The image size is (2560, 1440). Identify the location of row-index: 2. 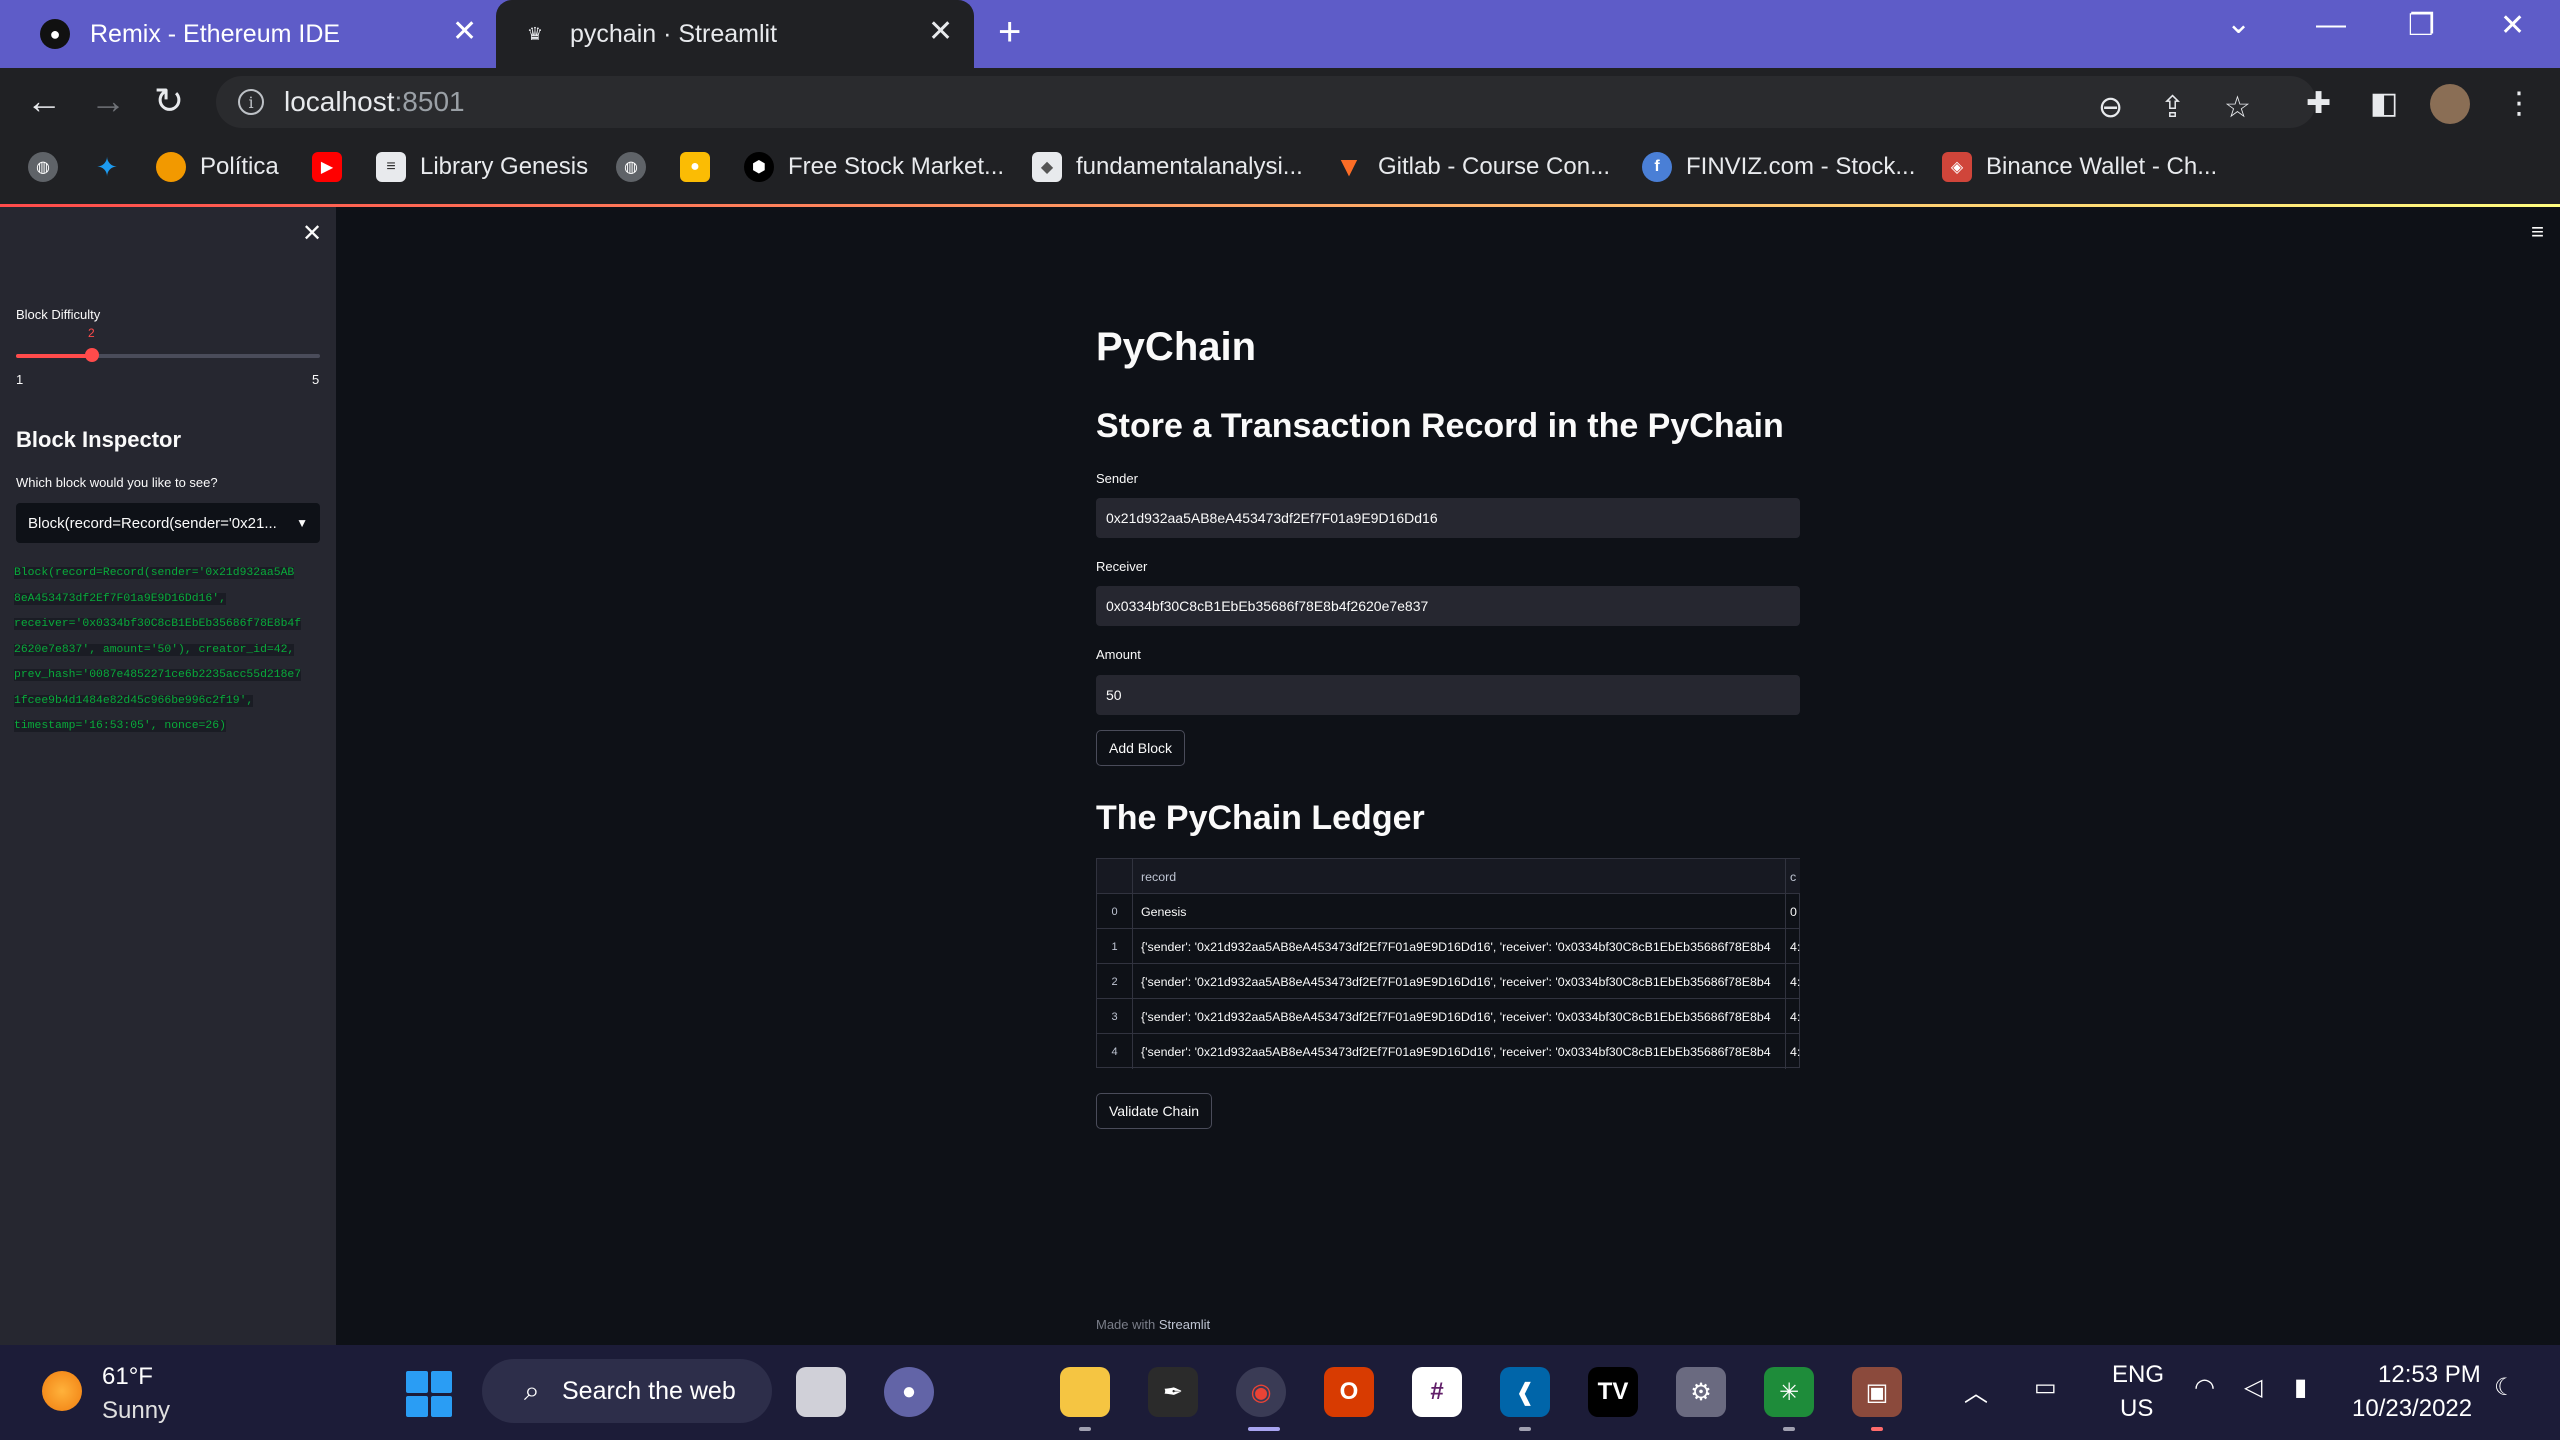
(1115, 981).